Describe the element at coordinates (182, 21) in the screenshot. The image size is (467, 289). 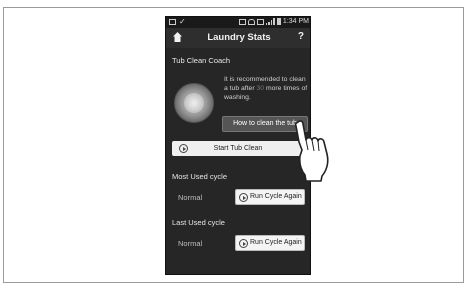
I see `check-icon: ✓` at that location.